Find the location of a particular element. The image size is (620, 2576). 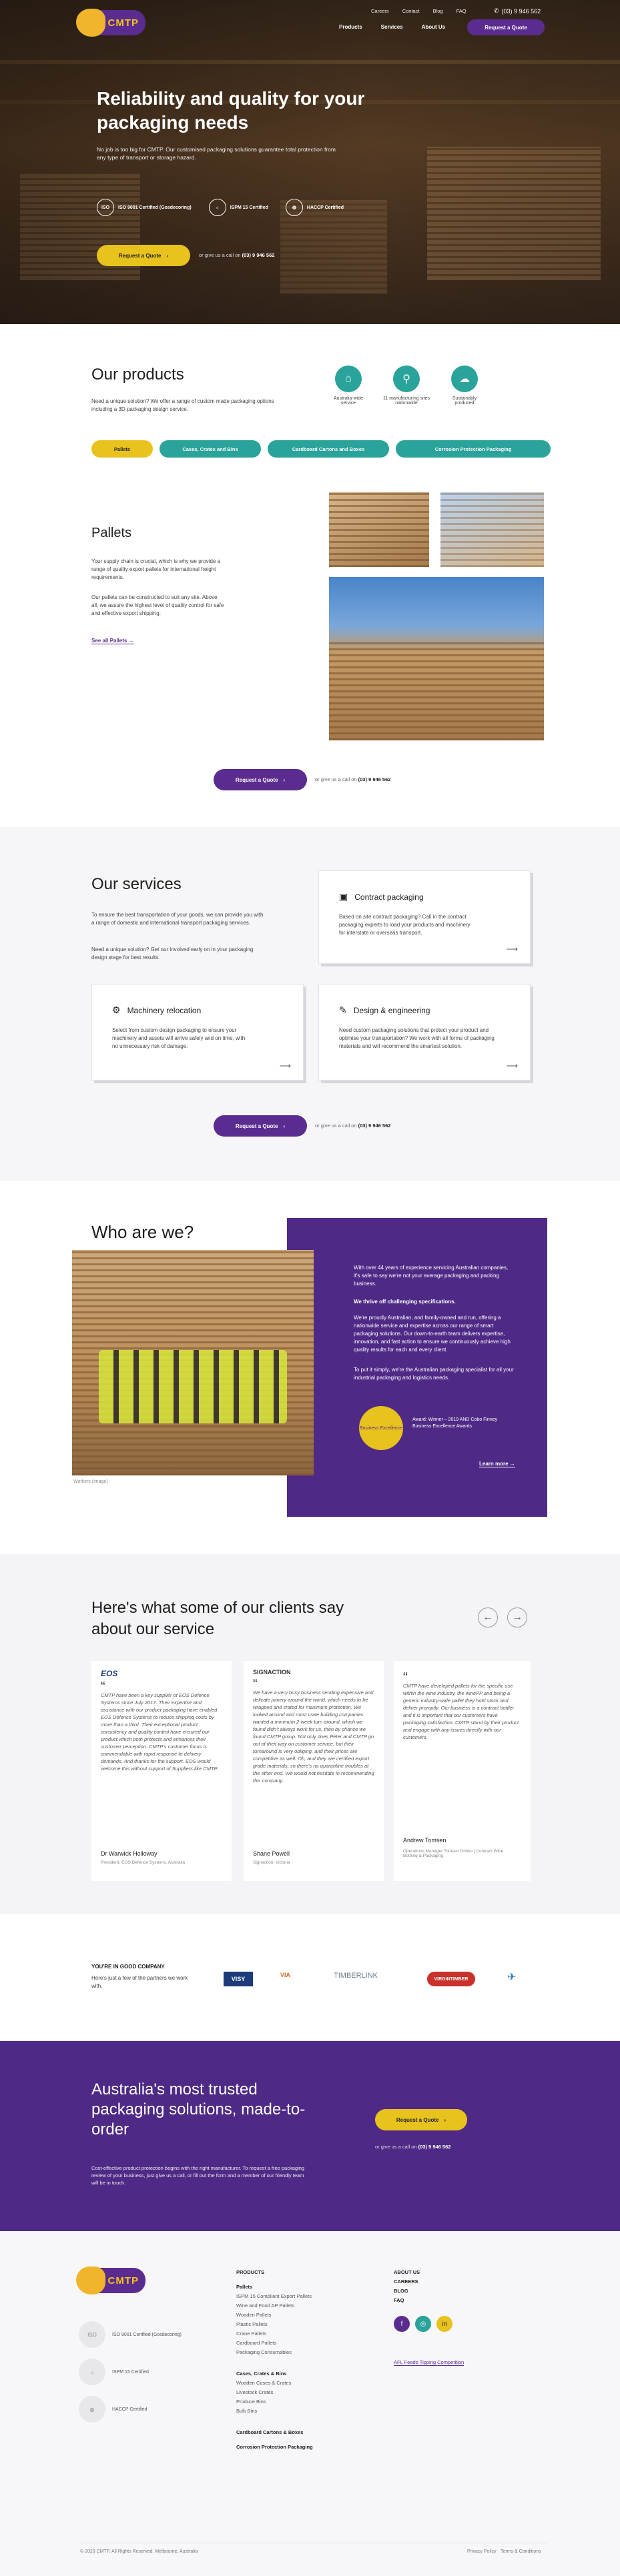

top-nav-contact: Contact is located at coordinates (411, 11).